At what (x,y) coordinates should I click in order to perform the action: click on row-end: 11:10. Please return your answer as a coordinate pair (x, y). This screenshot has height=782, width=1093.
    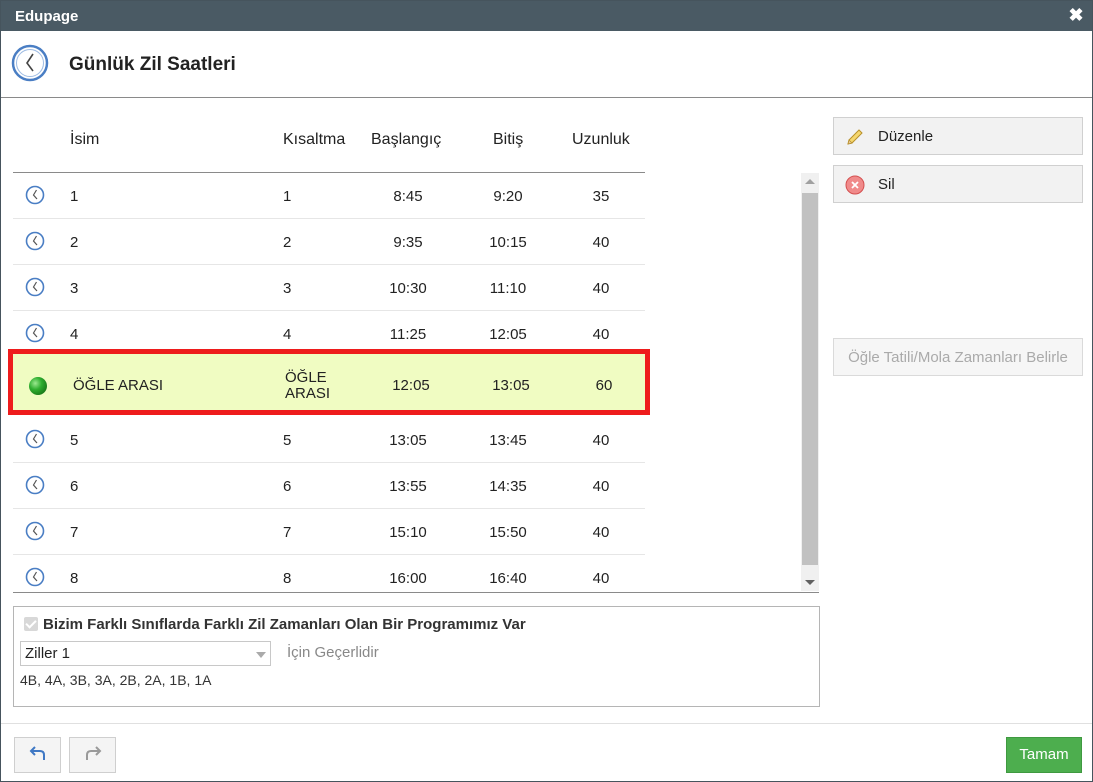
    Looking at the image, I should click on (508, 288).